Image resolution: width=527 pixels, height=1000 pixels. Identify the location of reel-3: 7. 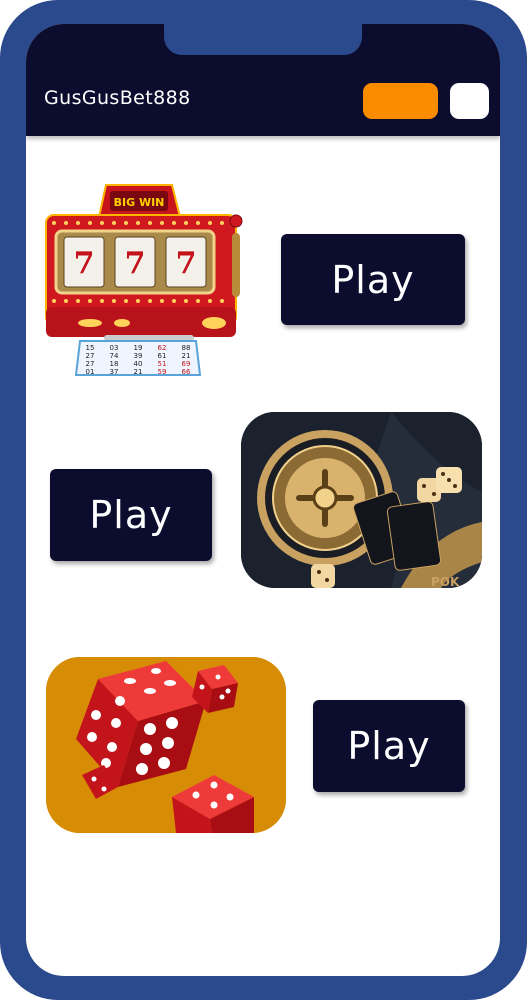
(186, 263).